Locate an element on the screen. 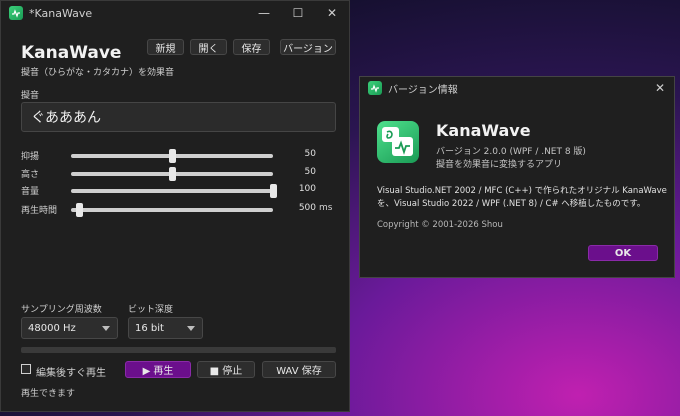 This screenshot has height=416, width=680. bitdepth-select: 16 bit is located at coordinates (165, 328).